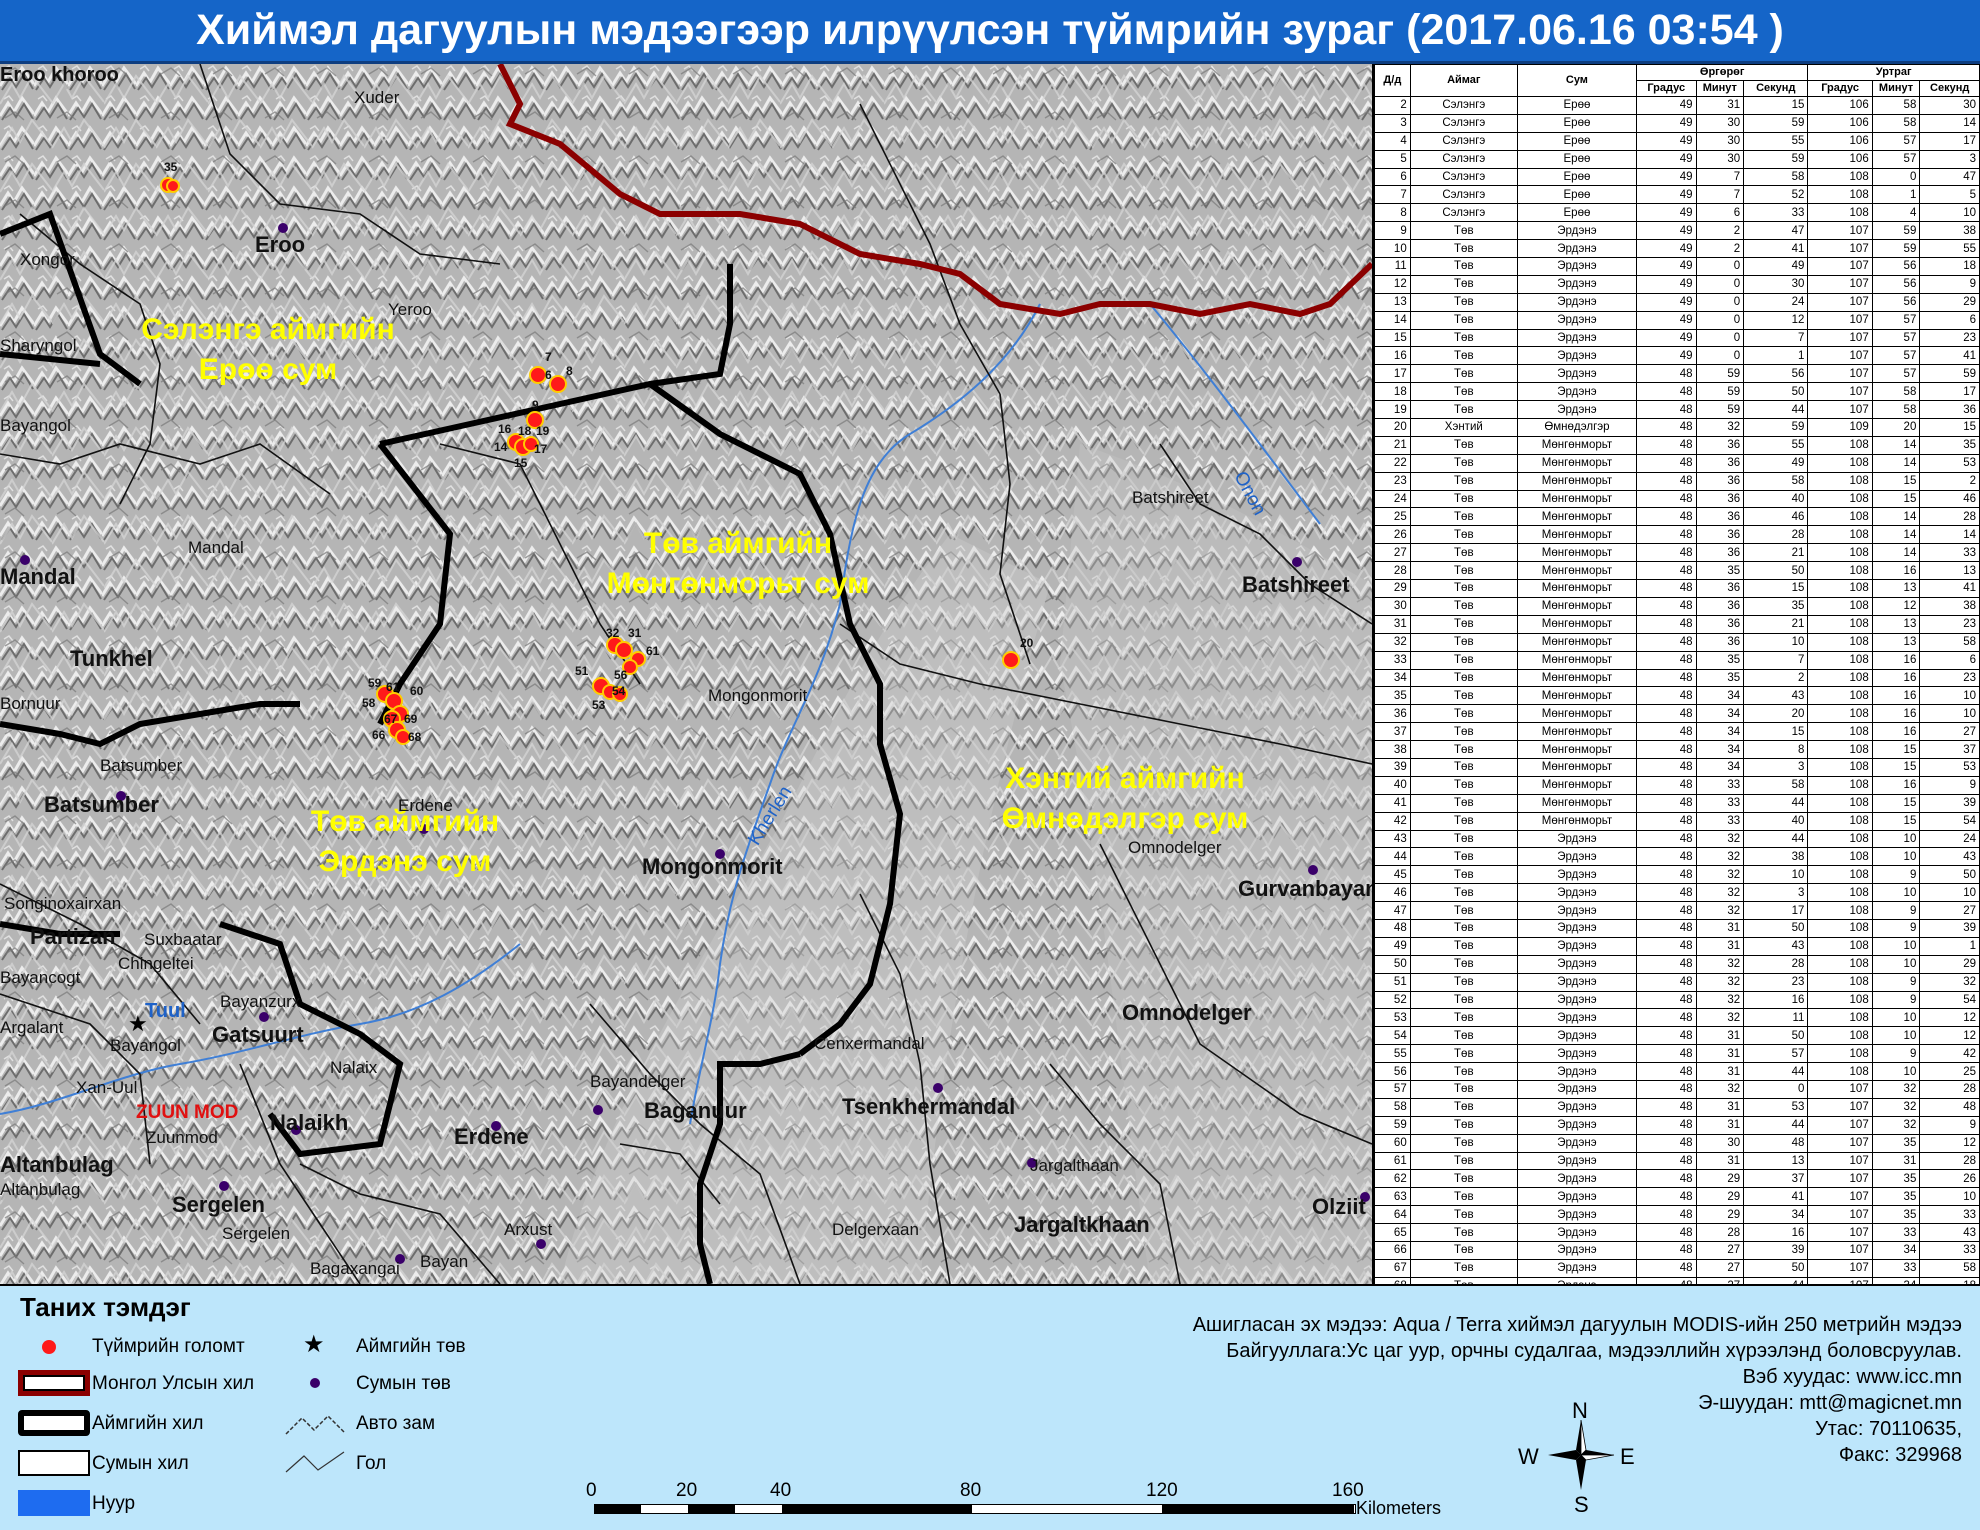 This screenshot has width=1980, height=1530. Describe the element at coordinates (315, 1462) in the screenshot. I see `river-icon` at that location.